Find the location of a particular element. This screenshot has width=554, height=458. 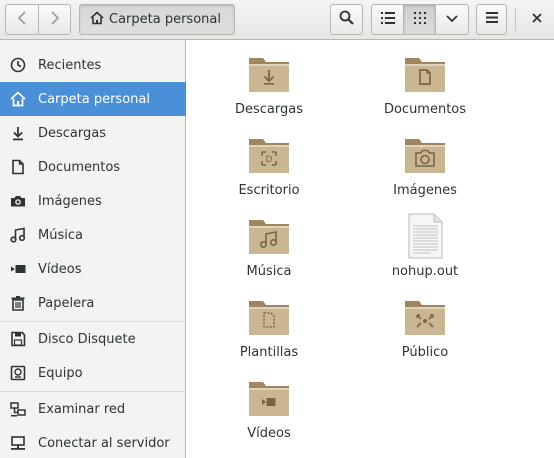

forward-button is located at coordinates (55, 19).